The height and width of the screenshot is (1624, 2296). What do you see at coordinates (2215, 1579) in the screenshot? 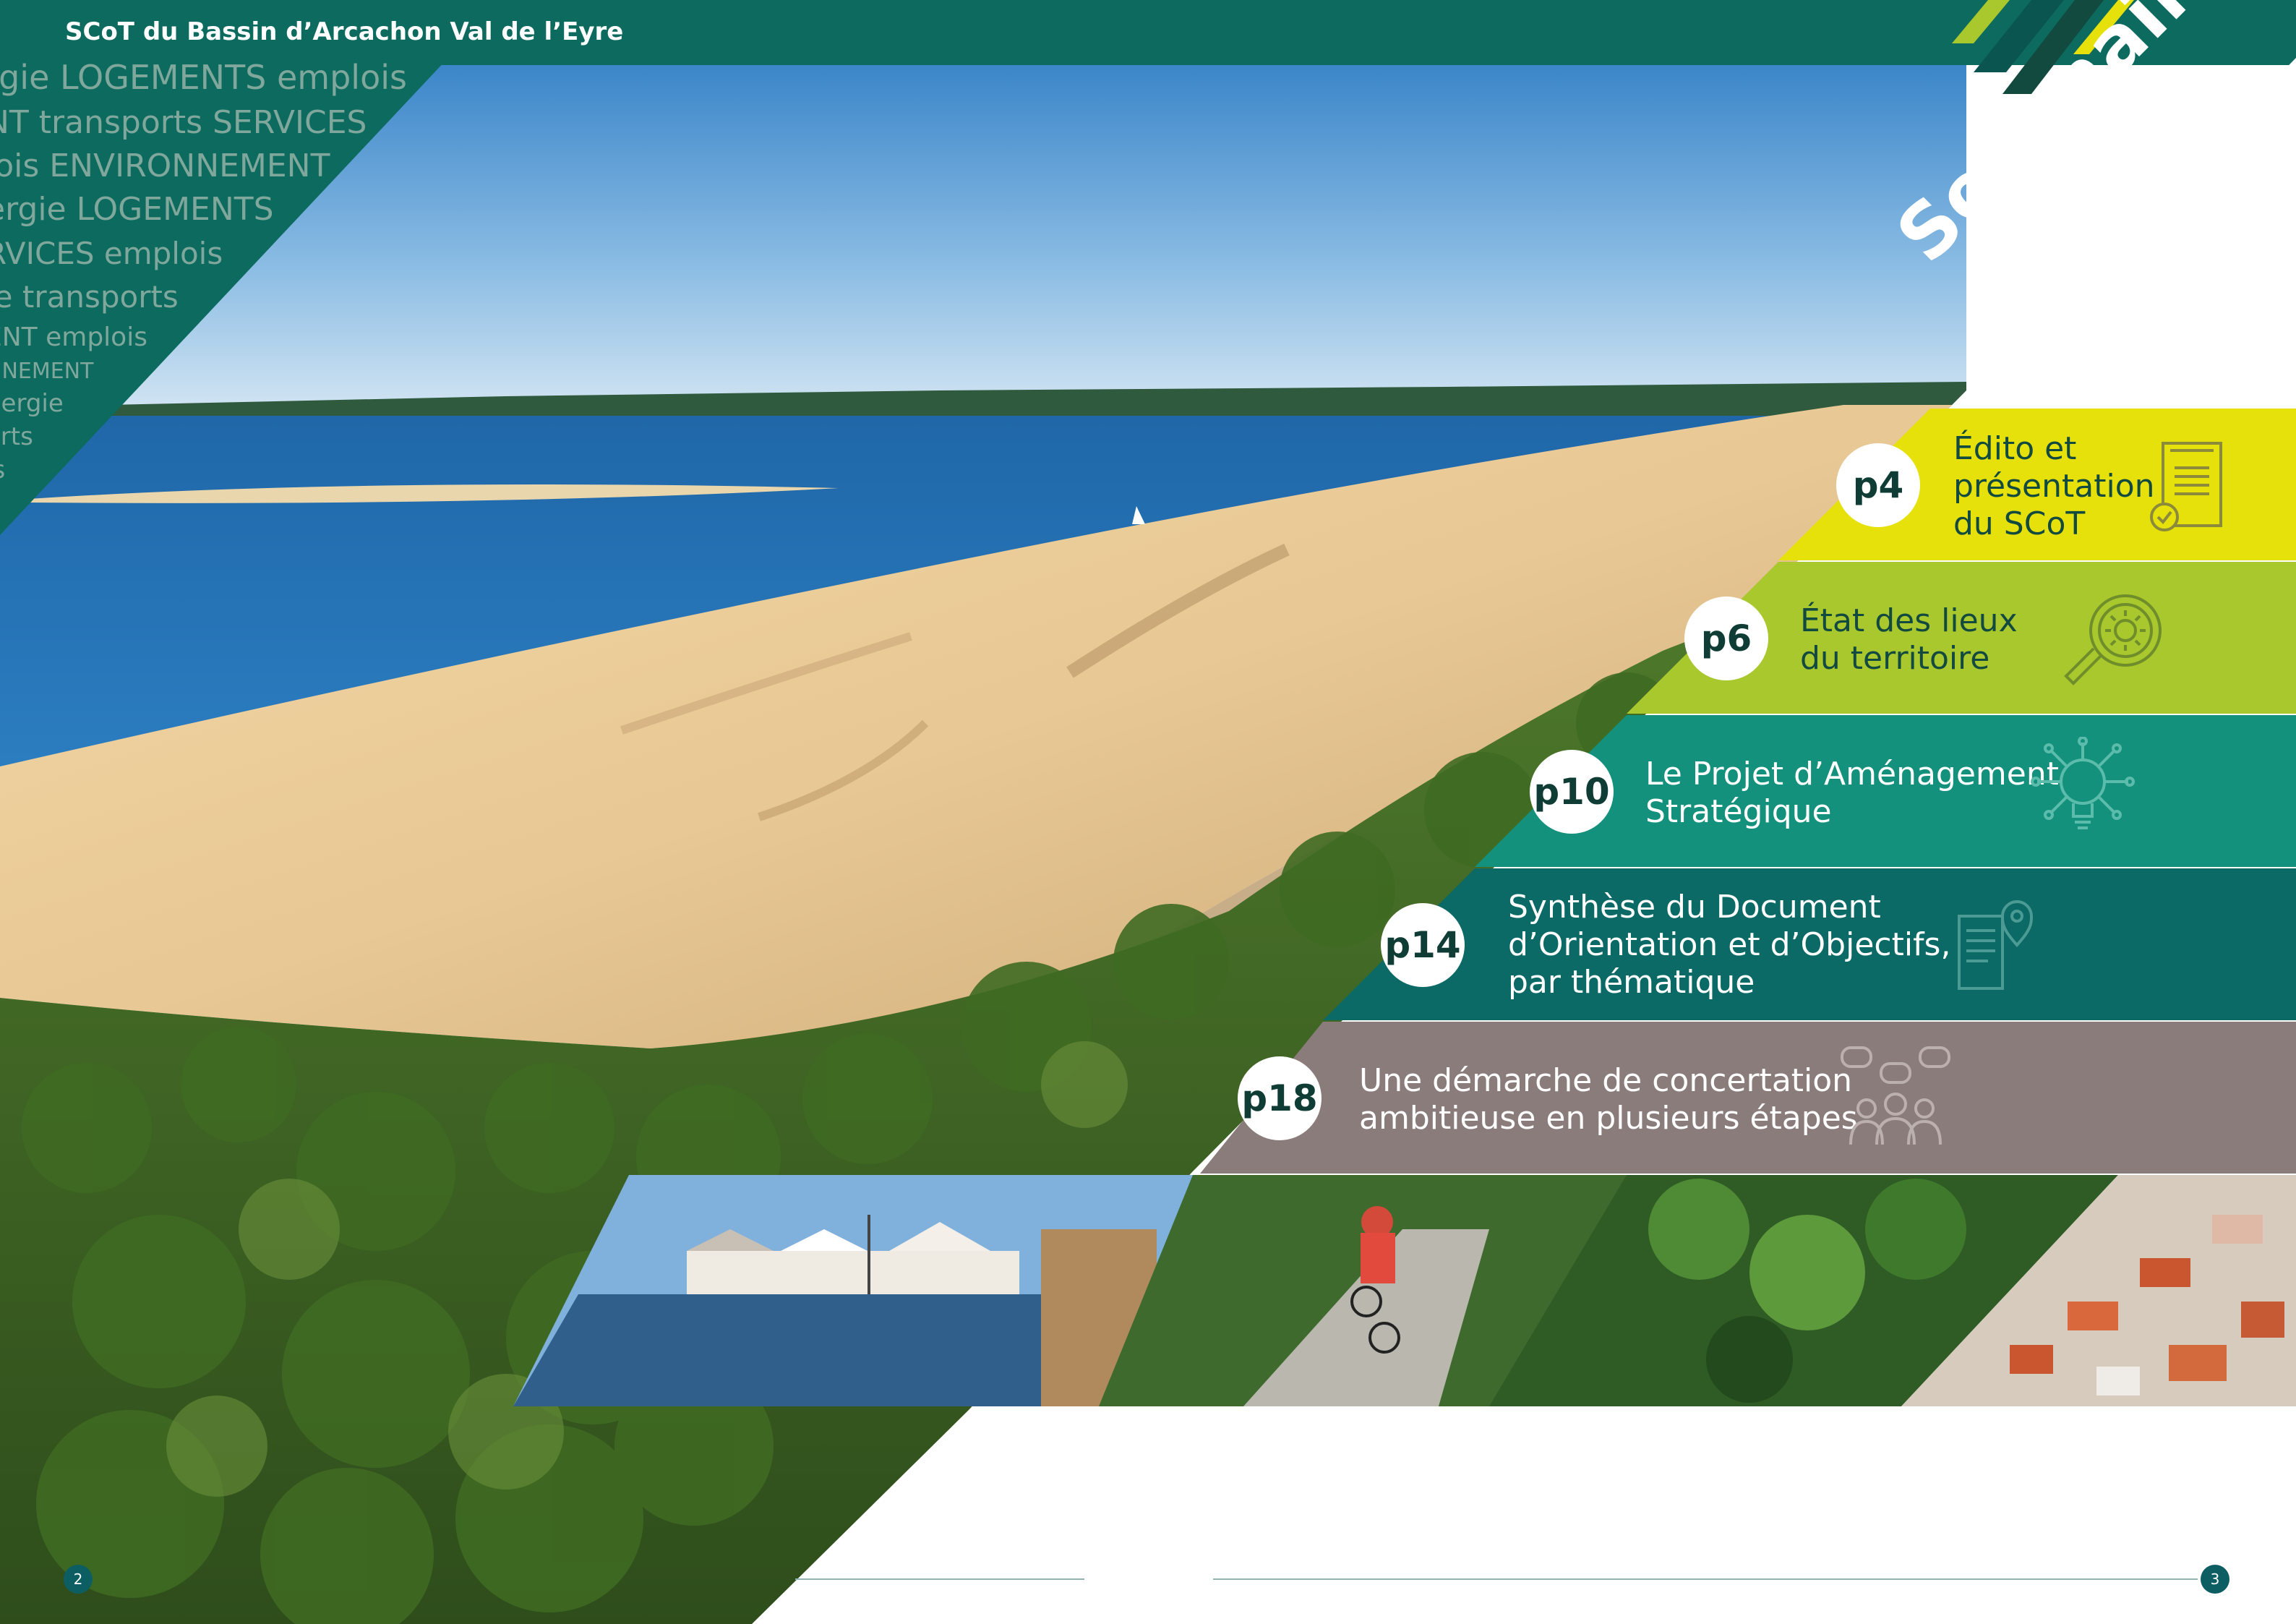
I see `page-number-right: 3` at bounding box center [2215, 1579].